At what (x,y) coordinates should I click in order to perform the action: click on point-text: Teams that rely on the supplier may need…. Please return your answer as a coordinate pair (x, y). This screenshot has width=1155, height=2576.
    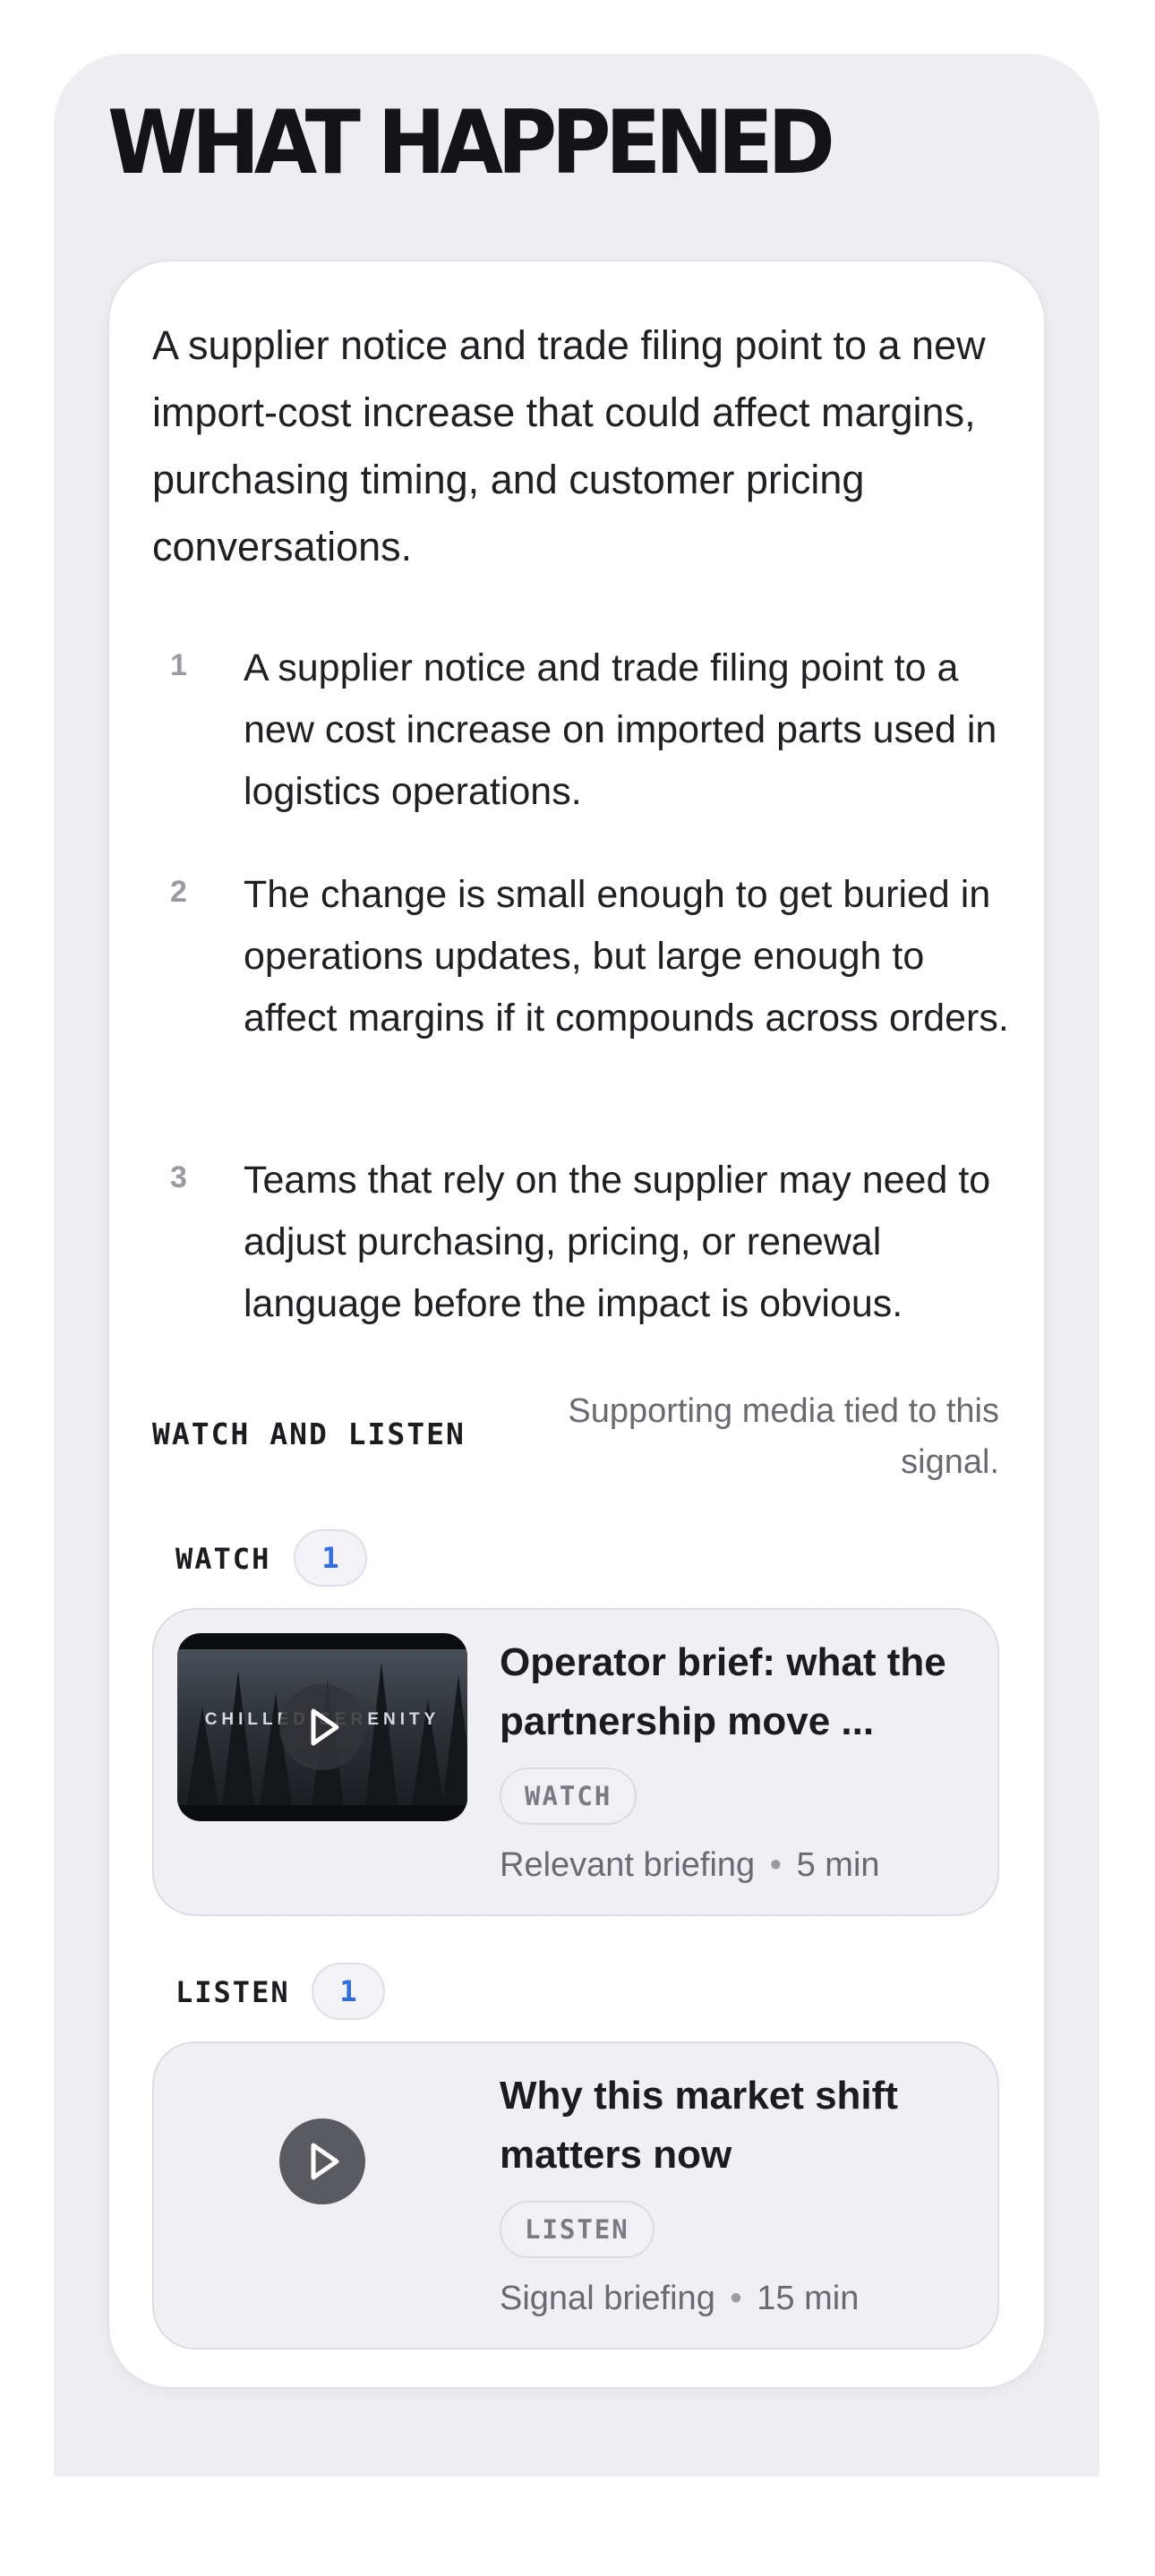
    Looking at the image, I should click on (617, 1242).